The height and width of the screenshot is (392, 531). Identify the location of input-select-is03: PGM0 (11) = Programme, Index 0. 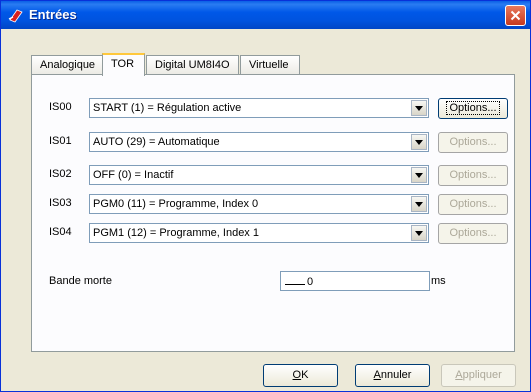
(259, 204).